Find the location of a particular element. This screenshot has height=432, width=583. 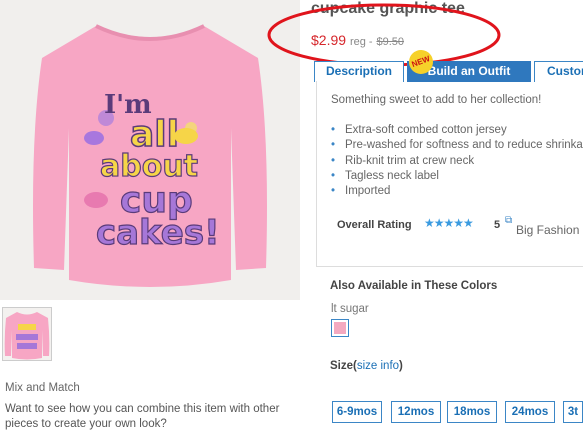

fit-text: Big Fashion is located at coordinates (548, 230).